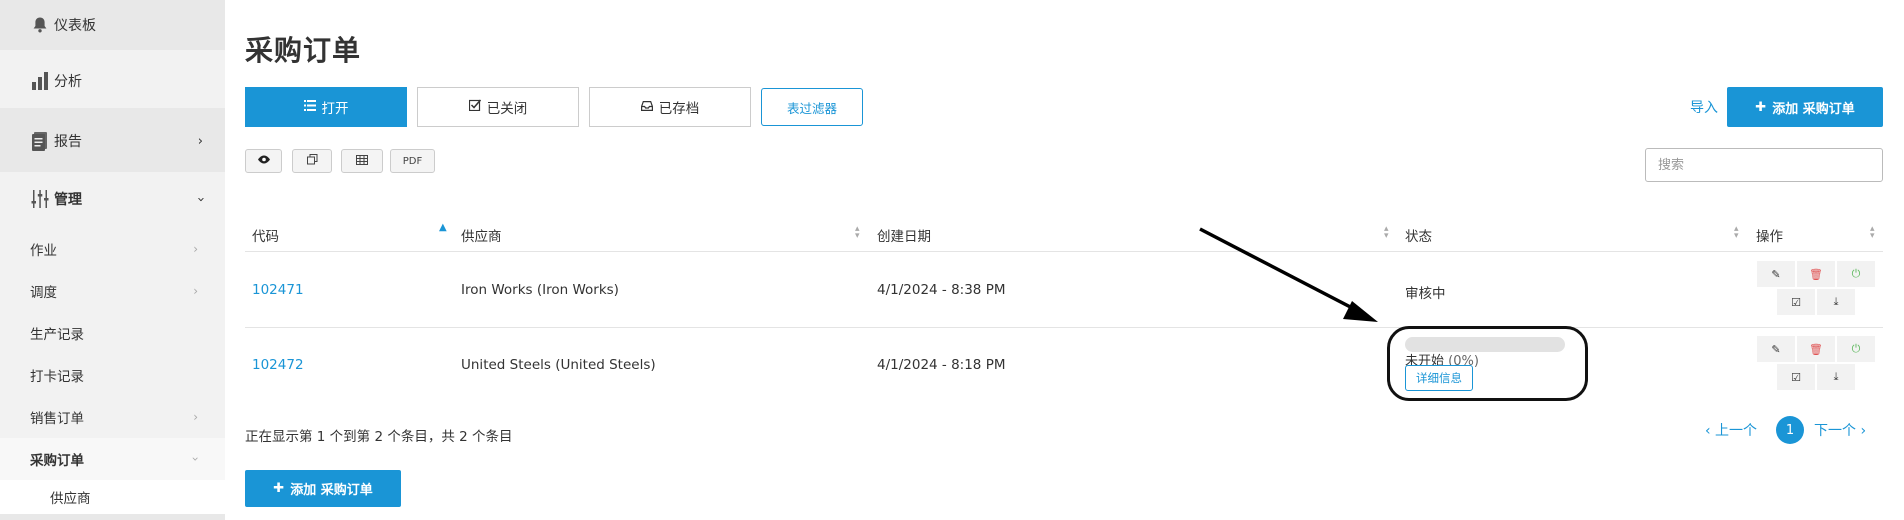  Describe the element at coordinates (40, 141) in the screenshot. I see `report-icon` at that location.